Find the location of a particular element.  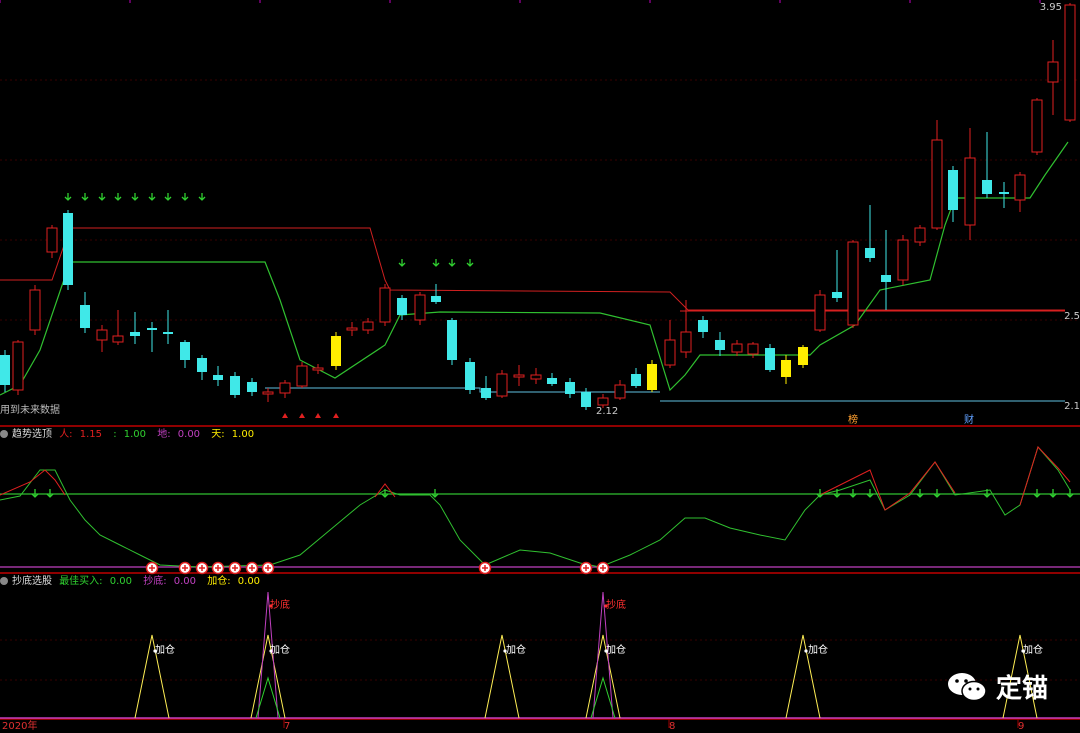

tag-cai: 财 is located at coordinates (969, 420).